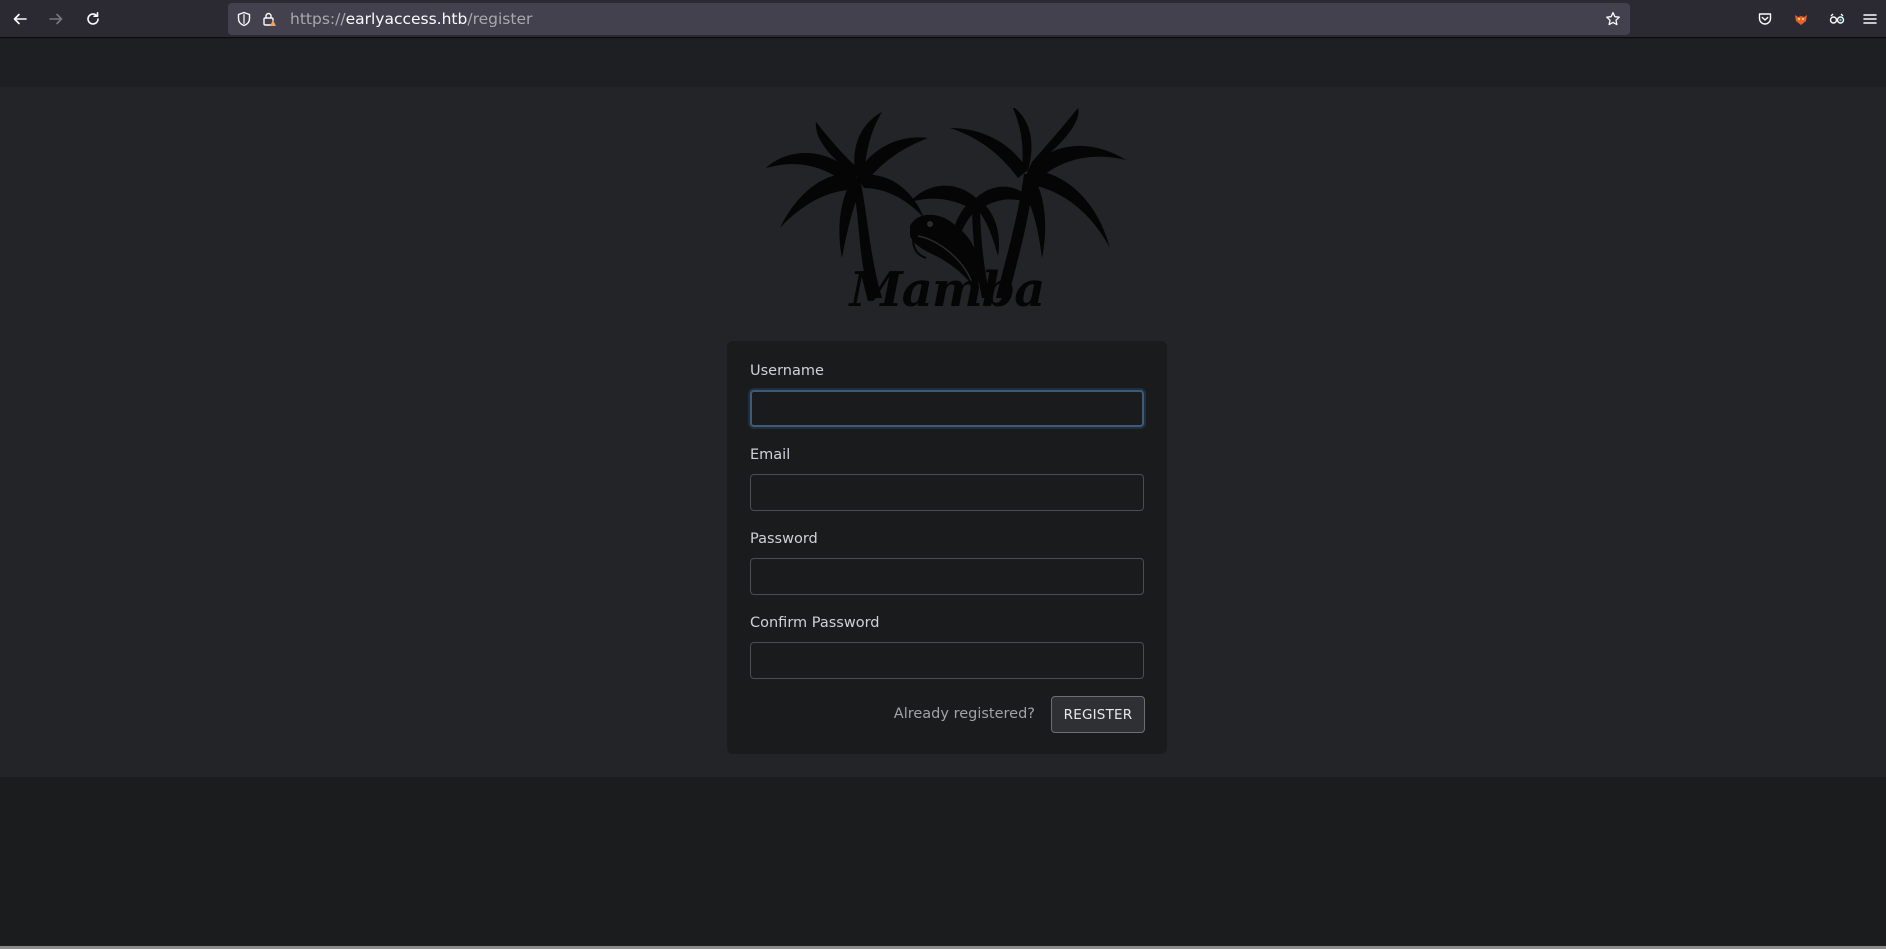 The width and height of the screenshot is (1886, 949). Describe the element at coordinates (943, 63) in the screenshot. I see `page-header-band` at that location.